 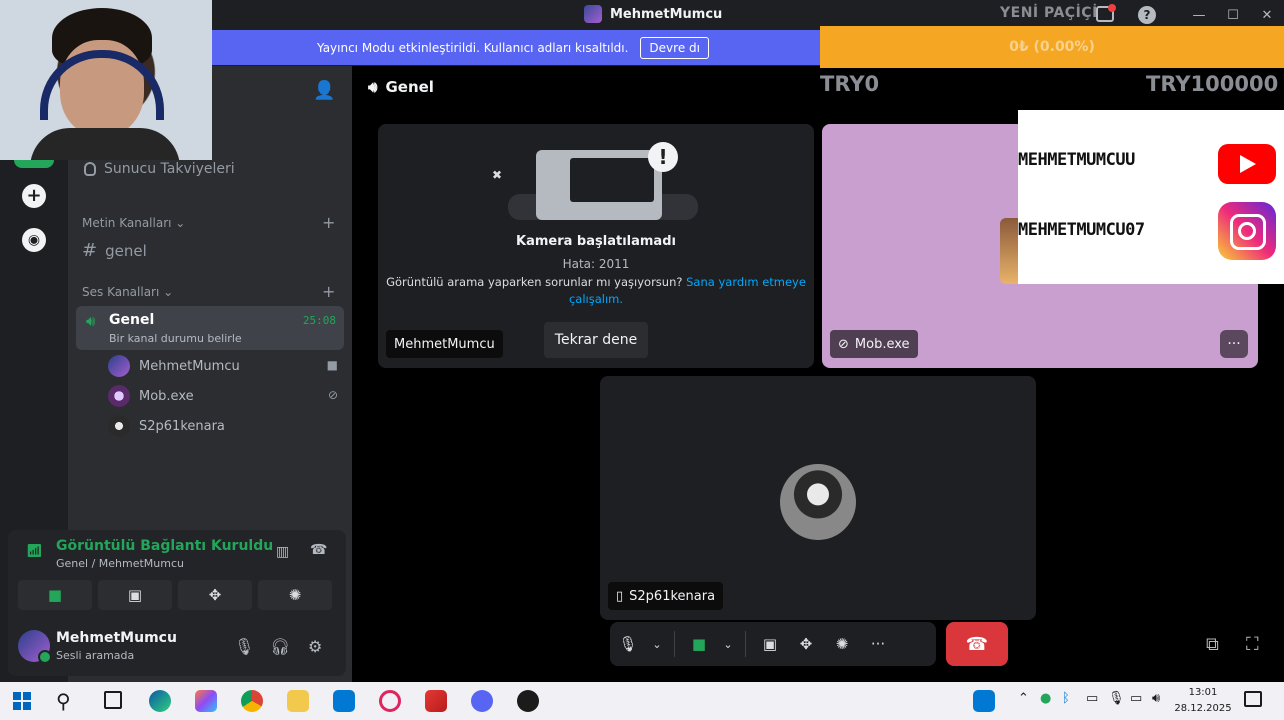 I want to click on clock-date: 28.12.2025, so click(x=1203, y=708).